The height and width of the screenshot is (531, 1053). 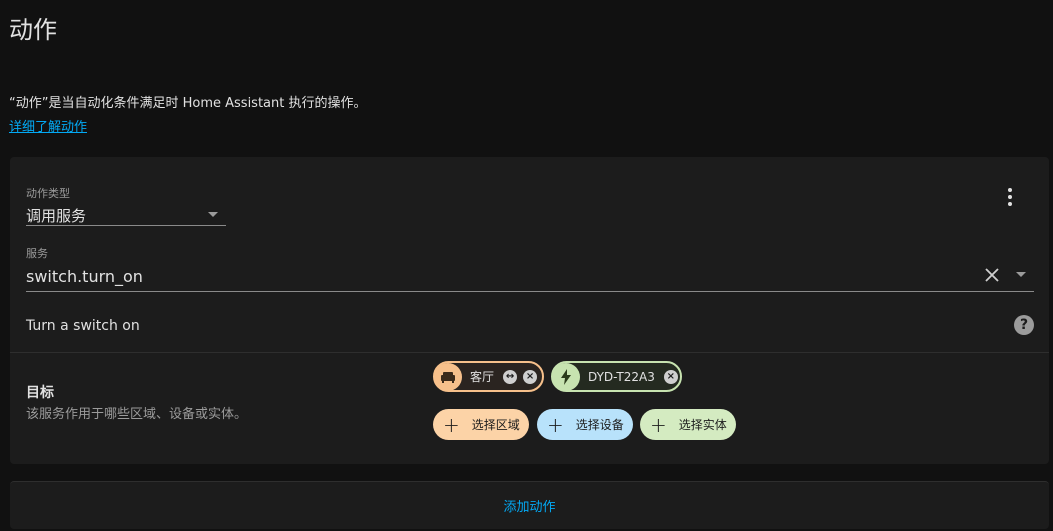 I want to click on action-type-select: 动作类型 调用服务, so click(x=126, y=205).